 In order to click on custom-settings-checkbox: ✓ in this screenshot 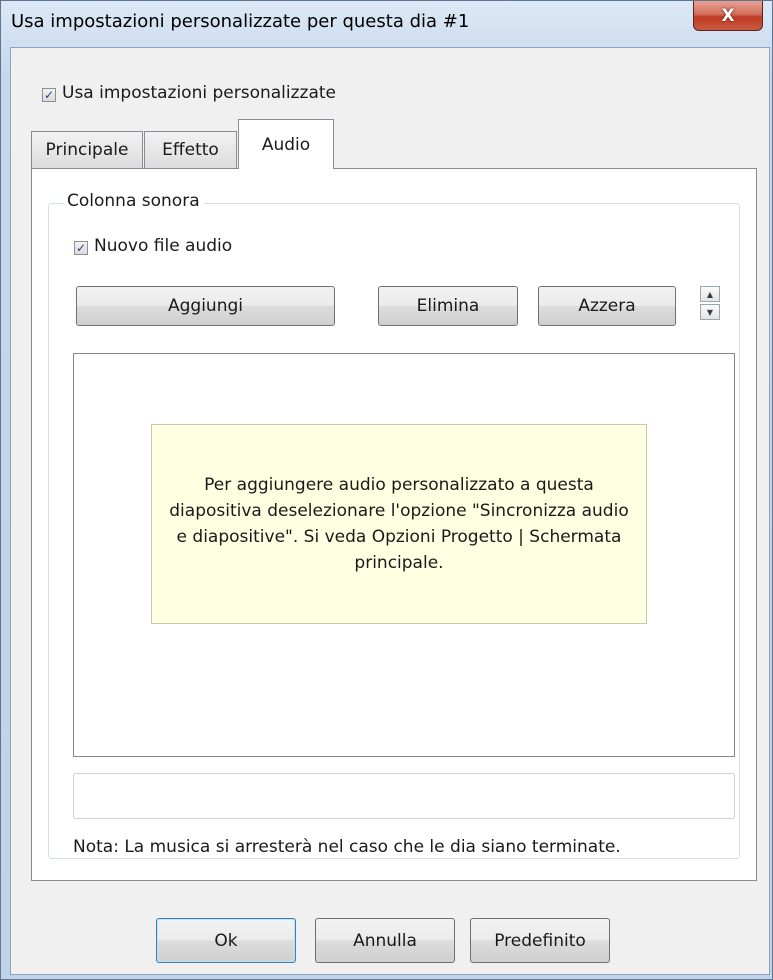, I will do `click(49, 95)`.